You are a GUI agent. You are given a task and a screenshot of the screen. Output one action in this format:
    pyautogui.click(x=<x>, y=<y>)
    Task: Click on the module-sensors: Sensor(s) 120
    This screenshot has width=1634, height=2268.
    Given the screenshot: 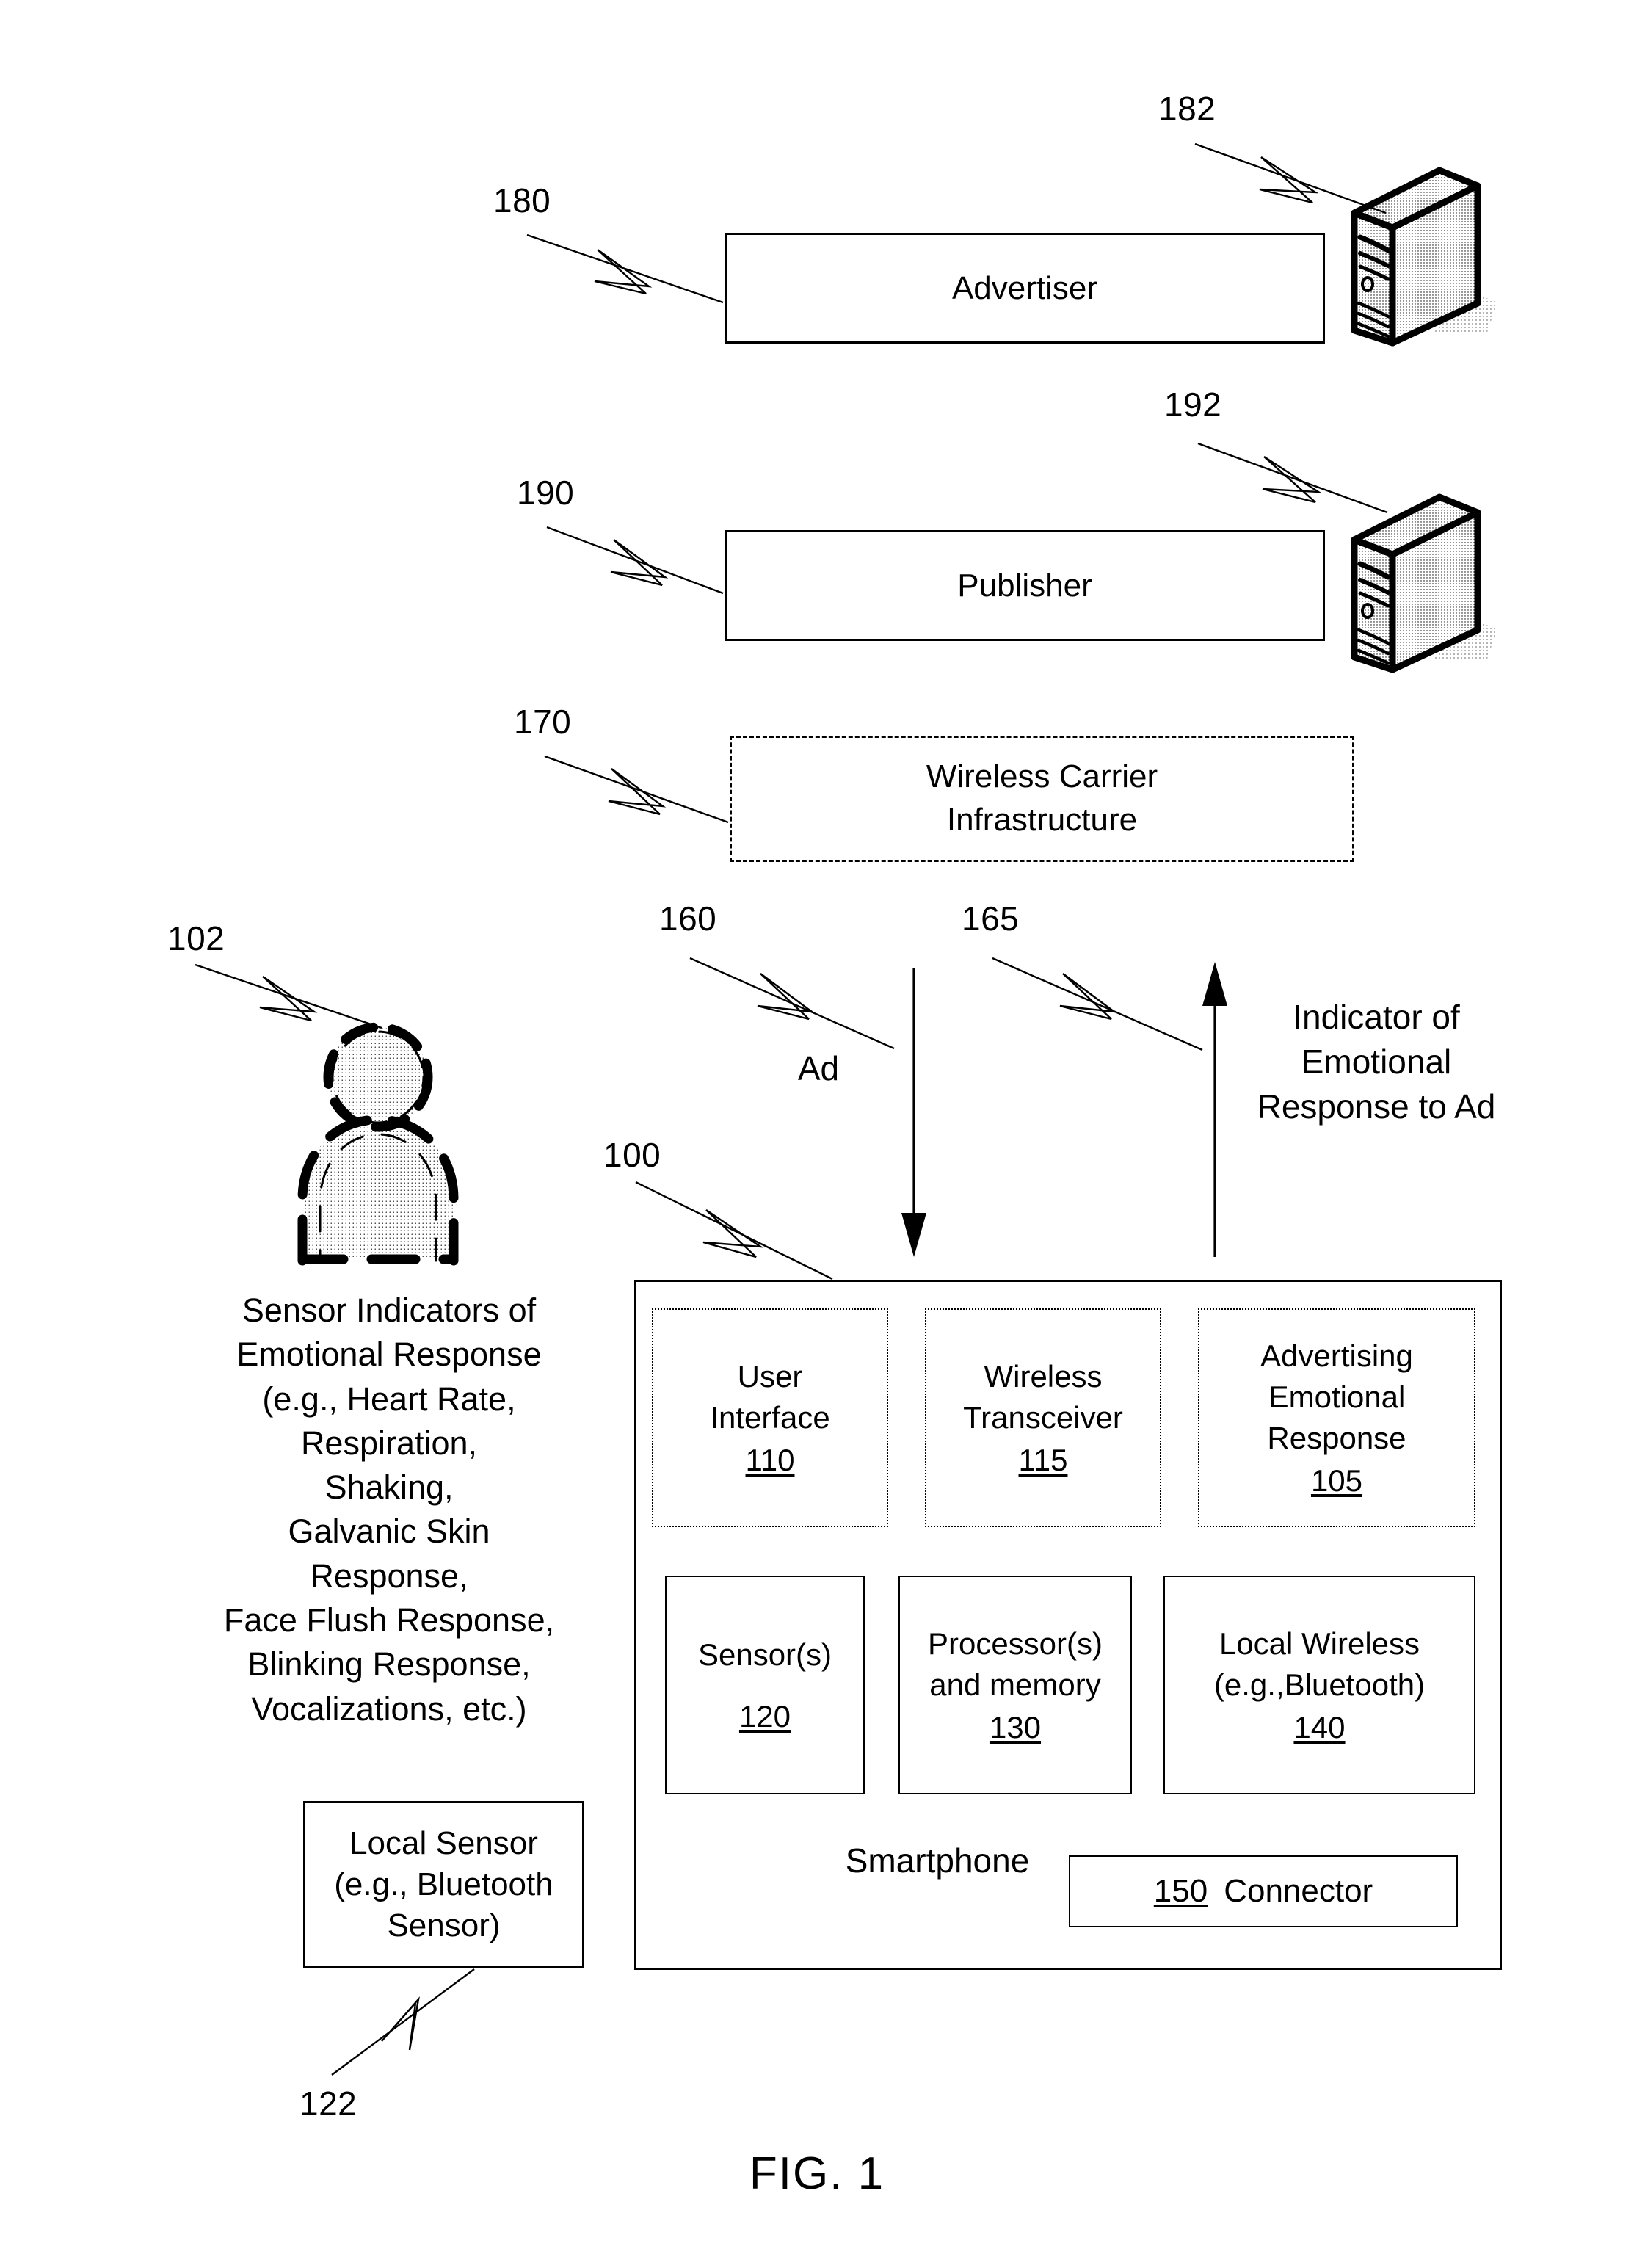 What is the action you would take?
    pyautogui.click(x=765, y=1685)
    